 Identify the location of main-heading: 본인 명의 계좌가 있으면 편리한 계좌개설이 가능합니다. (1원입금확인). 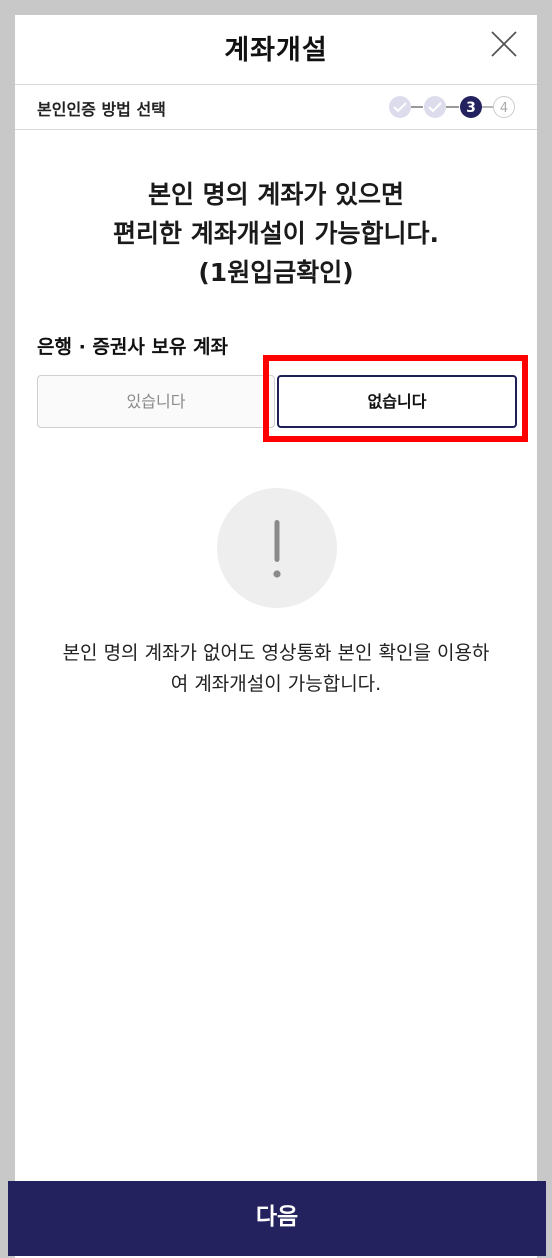
(276, 233).